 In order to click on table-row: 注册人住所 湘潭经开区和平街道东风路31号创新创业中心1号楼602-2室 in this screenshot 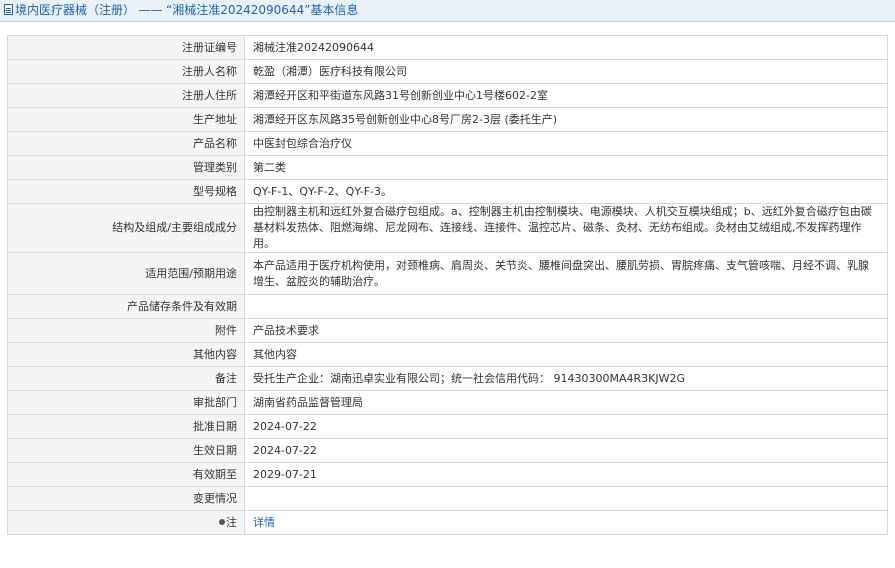, I will do `click(447, 95)`.